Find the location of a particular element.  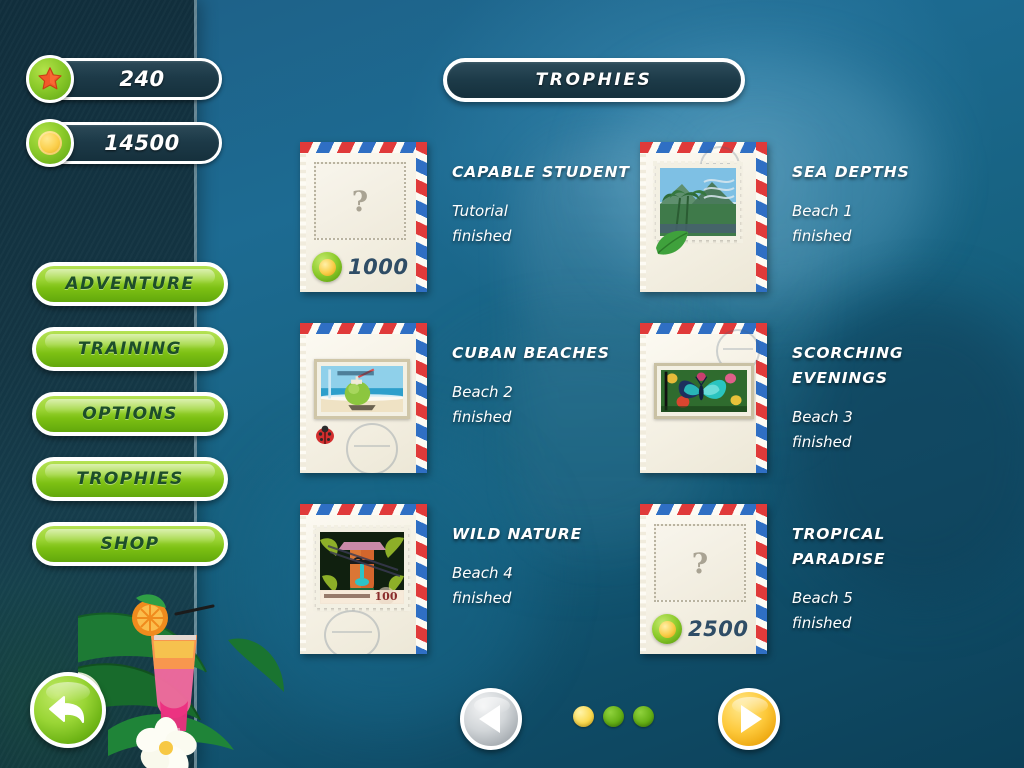

page-title: TROPHIES is located at coordinates (594, 80).